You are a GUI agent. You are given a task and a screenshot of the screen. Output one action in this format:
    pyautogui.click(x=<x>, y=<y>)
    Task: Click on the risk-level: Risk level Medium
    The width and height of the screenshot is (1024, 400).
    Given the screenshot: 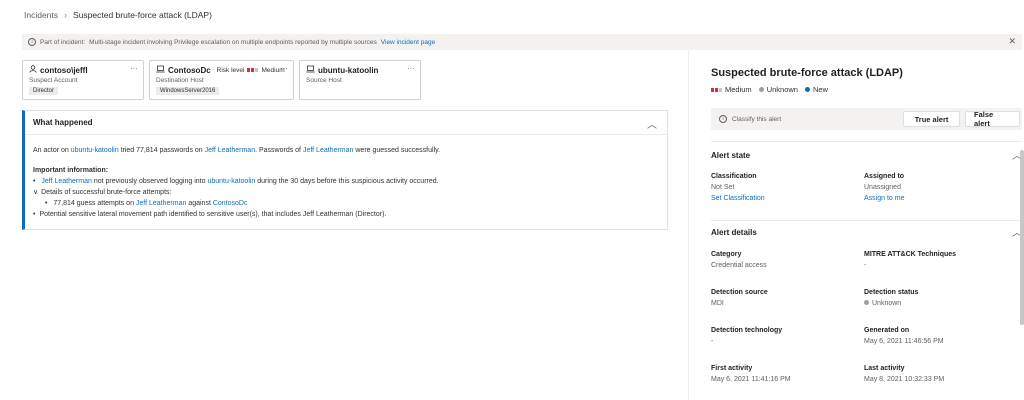 What is the action you would take?
    pyautogui.click(x=251, y=70)
    